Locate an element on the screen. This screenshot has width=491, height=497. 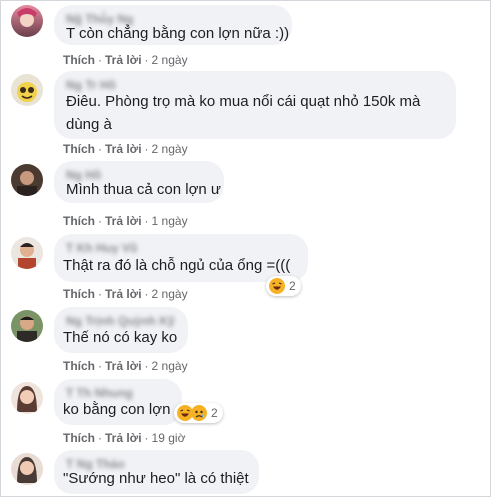
comment-author: T Kh Huy Vũ is located at coordinates (181, 248).